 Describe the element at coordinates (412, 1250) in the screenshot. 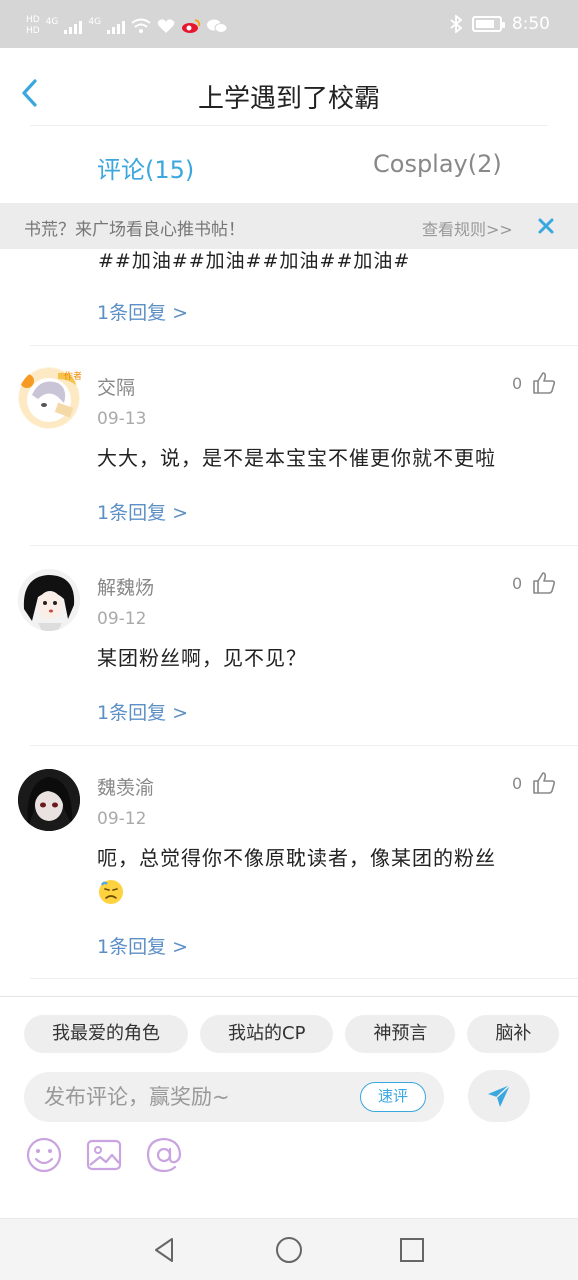

I see `recents-square-icon` at that location.